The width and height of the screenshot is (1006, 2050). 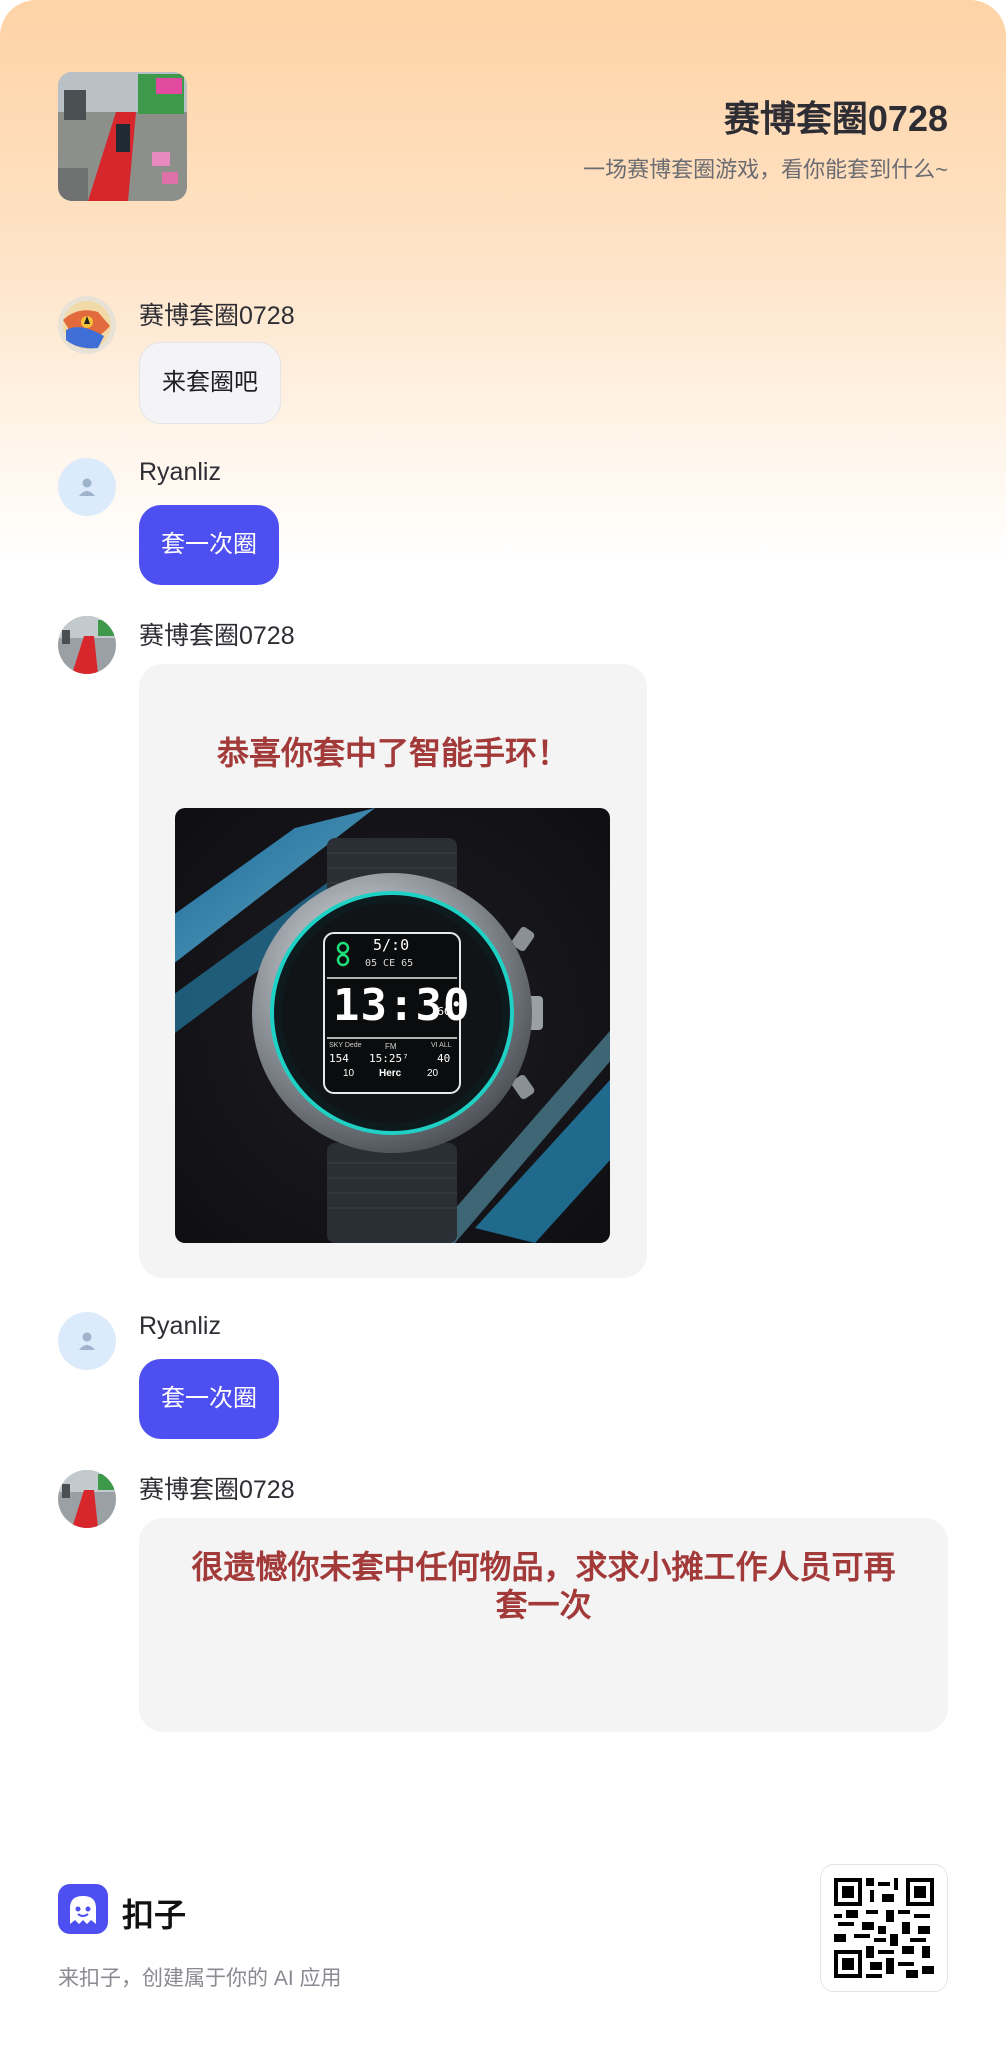 What do you see at coordinates (345, 1045) in the screenshot?
I see `watch-left-label: SKY Dede` at bounding box center [345, 1045].